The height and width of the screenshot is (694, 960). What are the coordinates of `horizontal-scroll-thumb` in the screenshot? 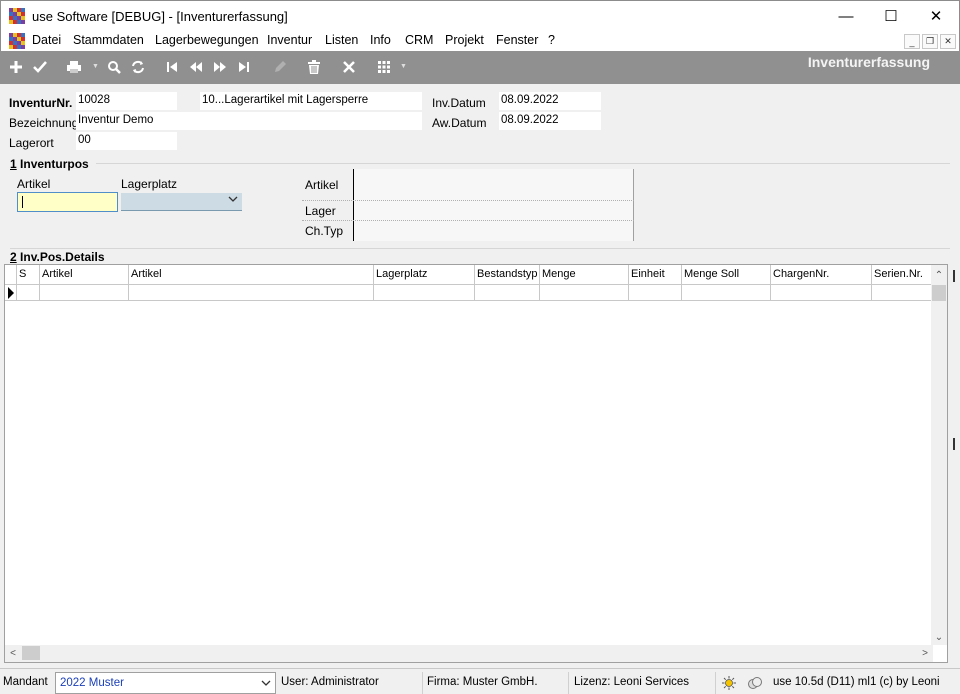 It's located at (31, 653).